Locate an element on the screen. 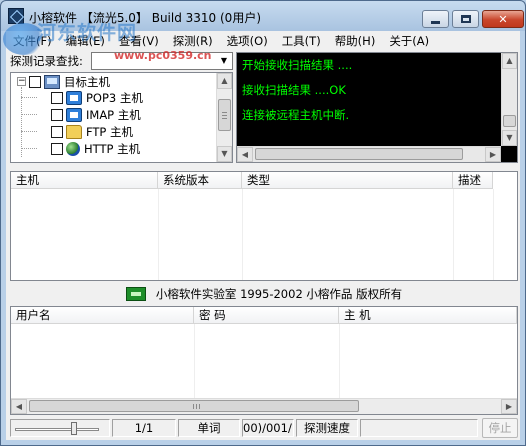 This screenshot has width=526, height=446. speed-label: 探测速度 is located at coordinates (327, 428).